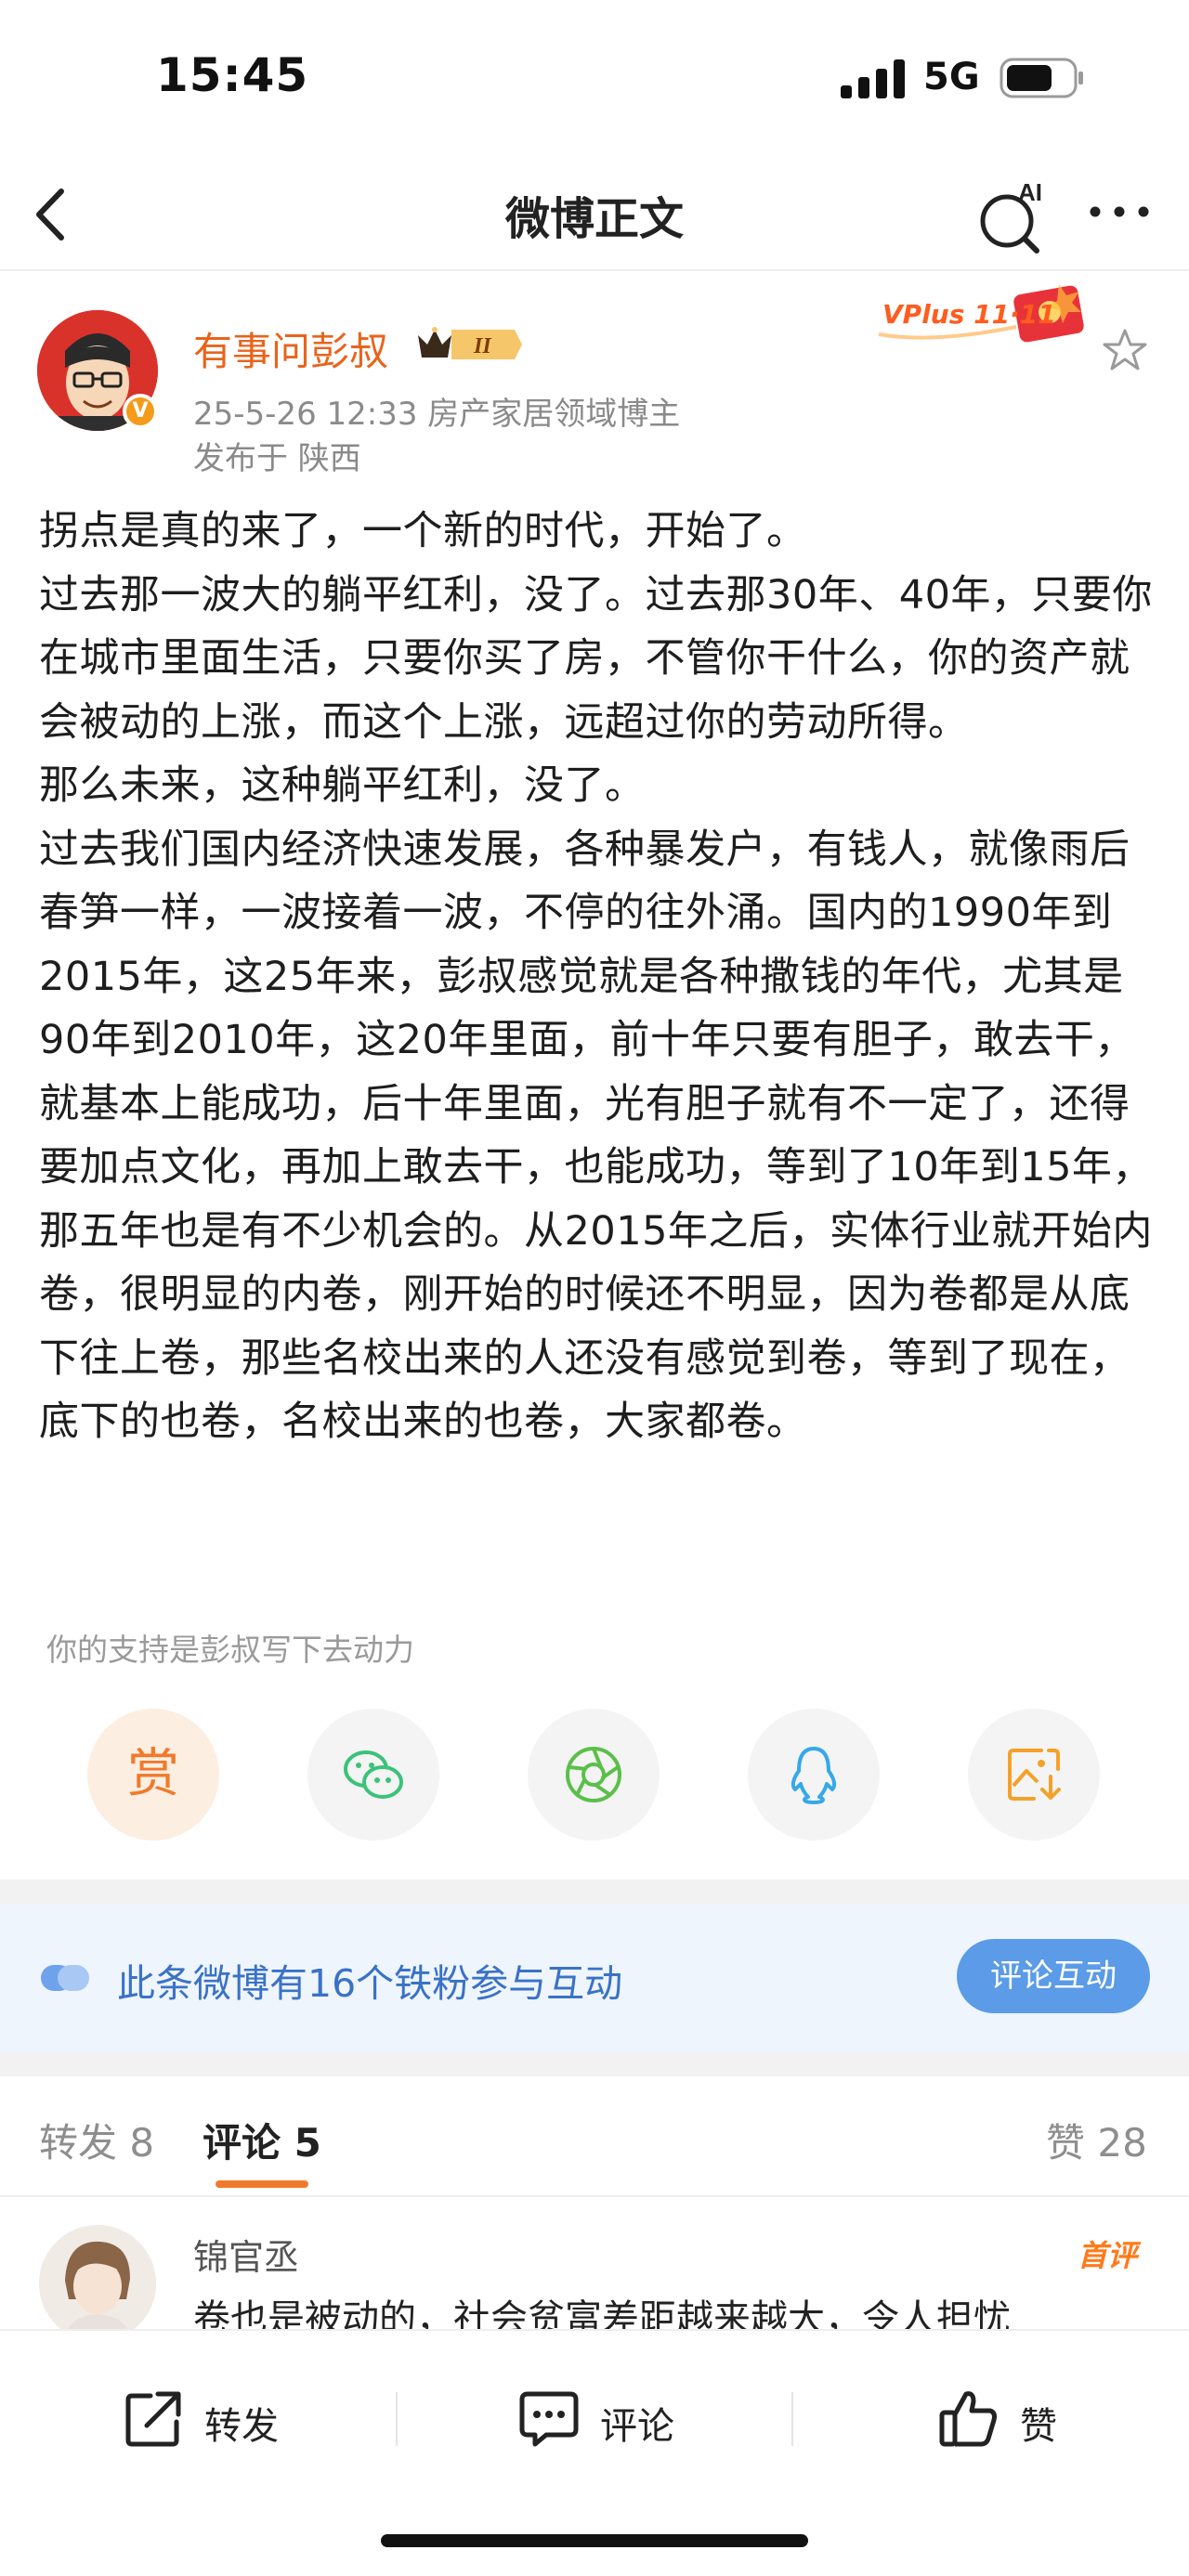  Describe the element at coordinates (637, 2426) in the screenshot. I see `comment-label: 评论` at that location.